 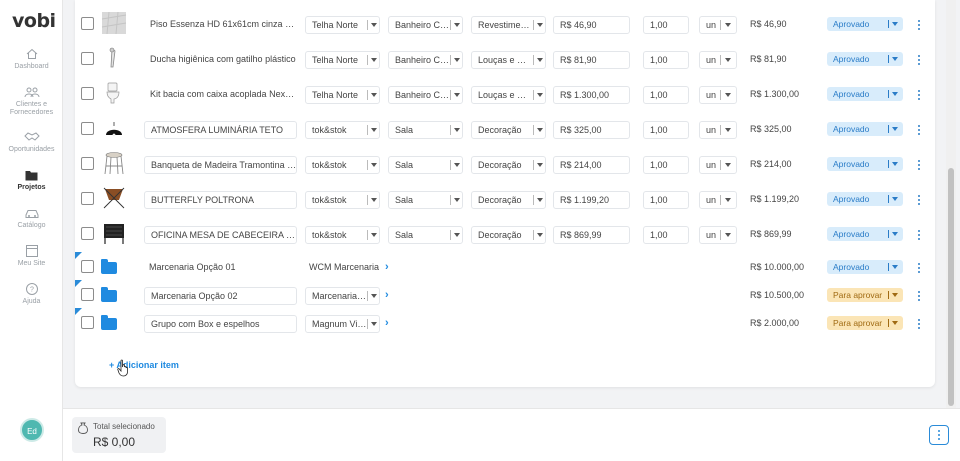 I want to click on group-name-input: Grupo com Box e espelhos, so click(x=220, y=324).